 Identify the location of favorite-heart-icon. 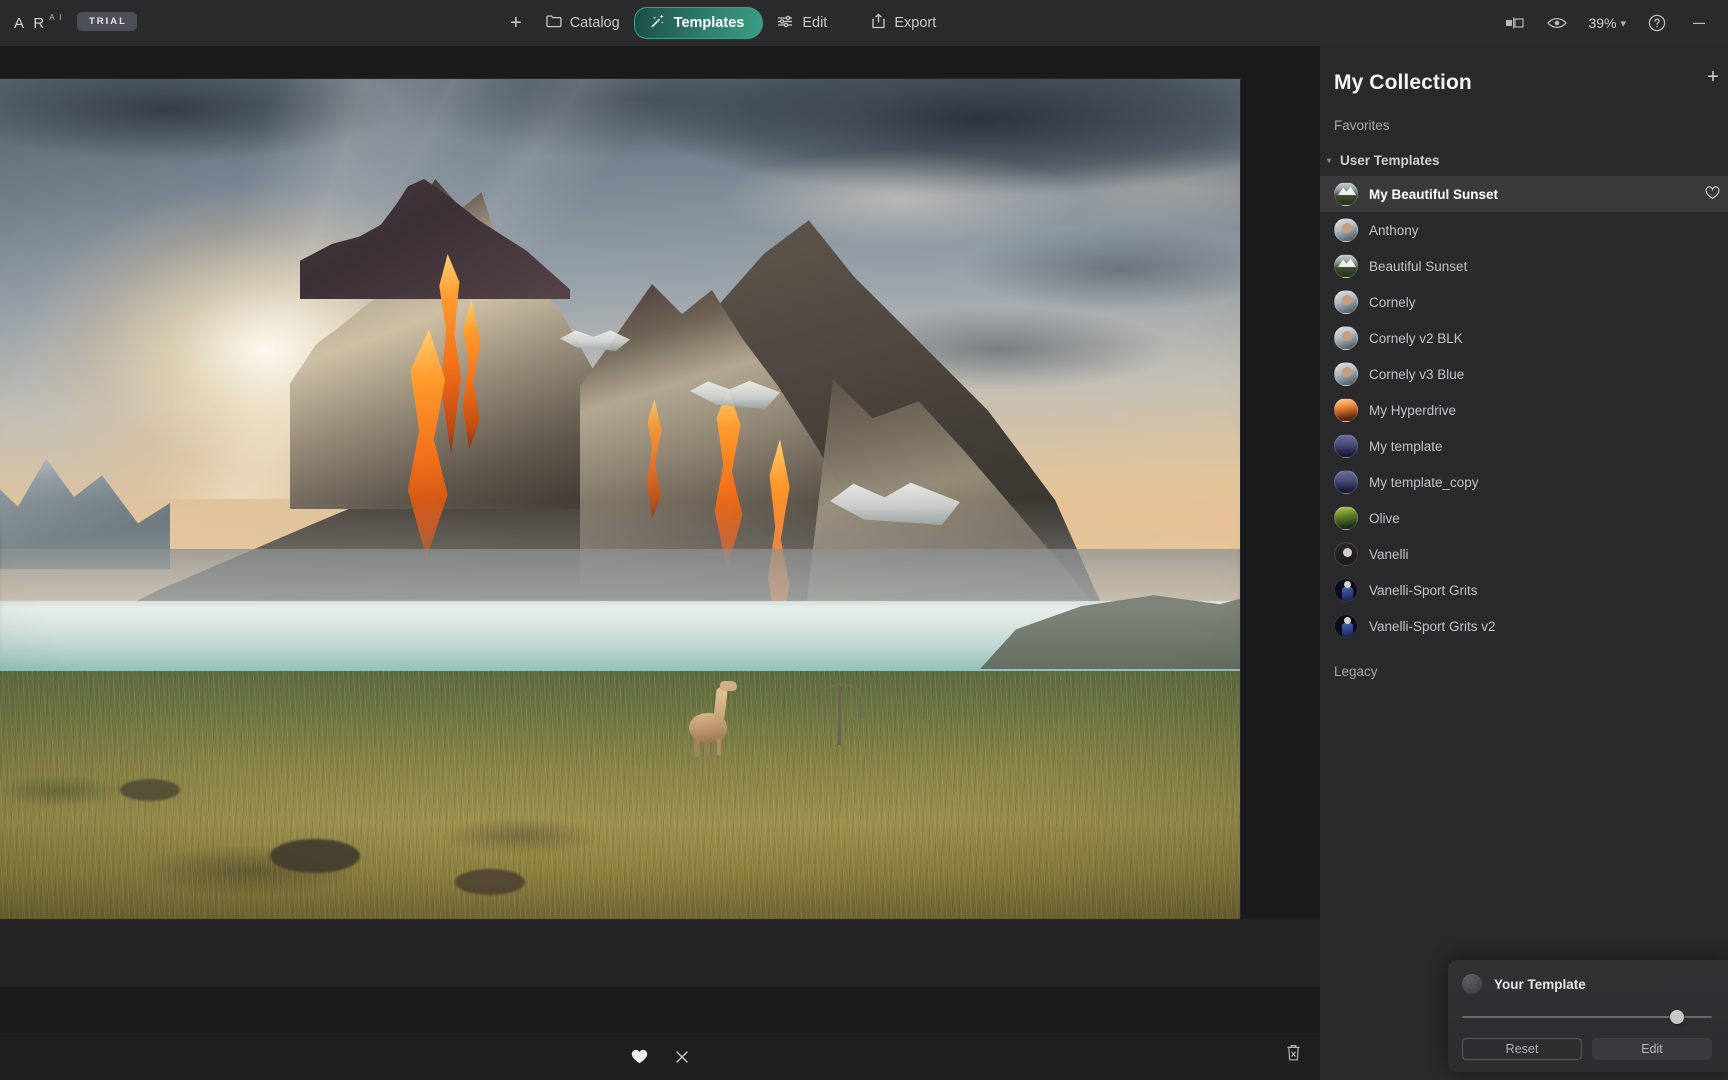
(1712, 195).